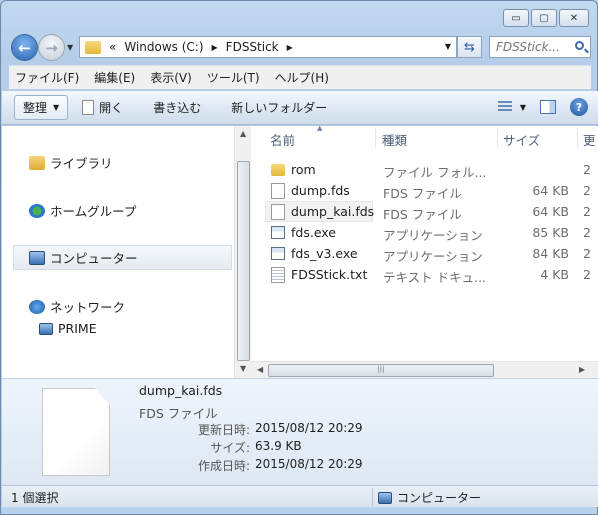 The image size is (598, 515). I want to click on nav-scrollbar: ▲ ▼, so click(242, 252).